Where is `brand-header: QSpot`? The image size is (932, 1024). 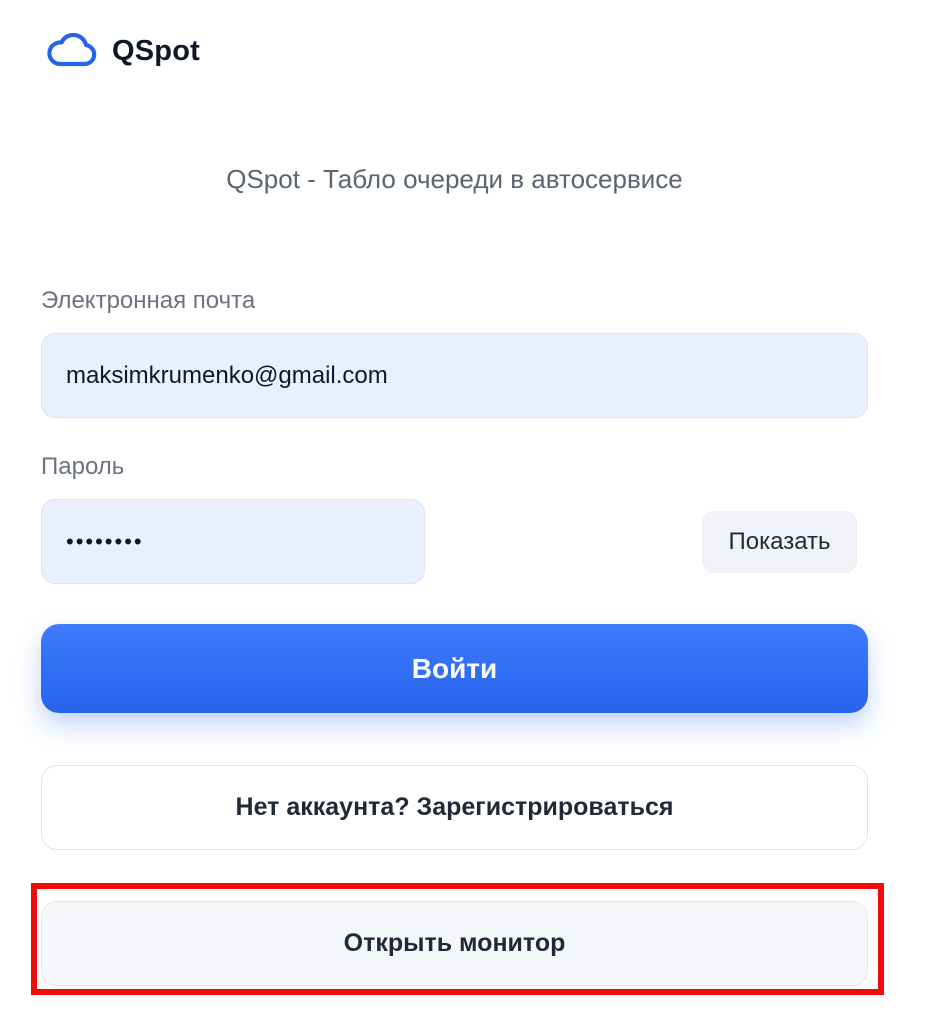 brand-header: QSpot is located at coordinates (122, 51).